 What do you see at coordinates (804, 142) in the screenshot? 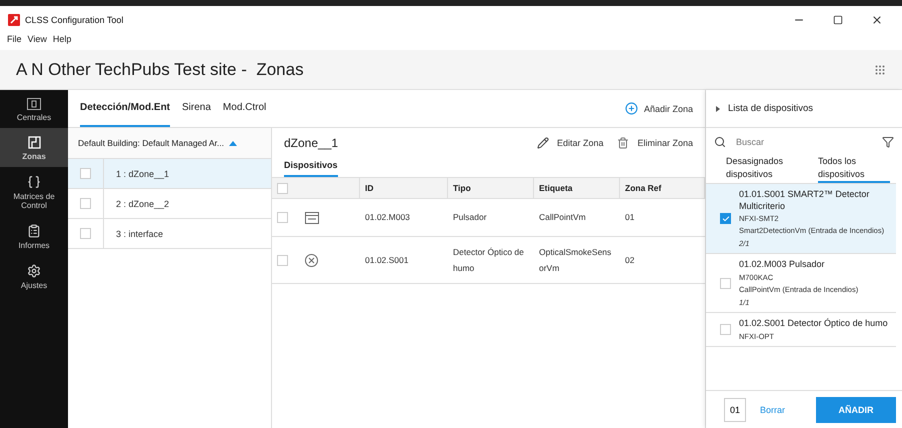
I see `search-field: Buscar` at bounding box center [804, 142].